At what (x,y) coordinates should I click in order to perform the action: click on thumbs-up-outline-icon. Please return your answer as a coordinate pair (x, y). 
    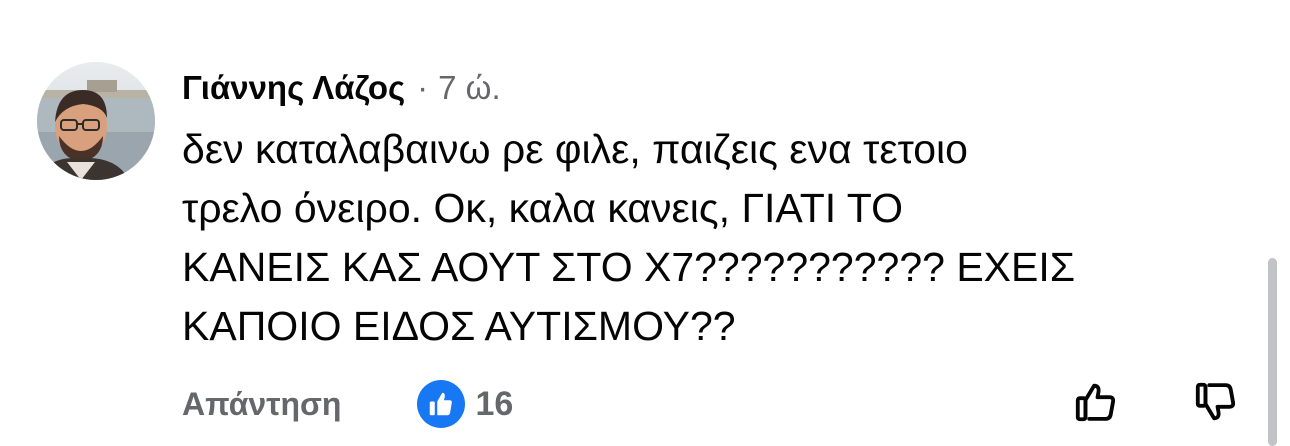
    Looking at the image, I should click on (1096, 404).